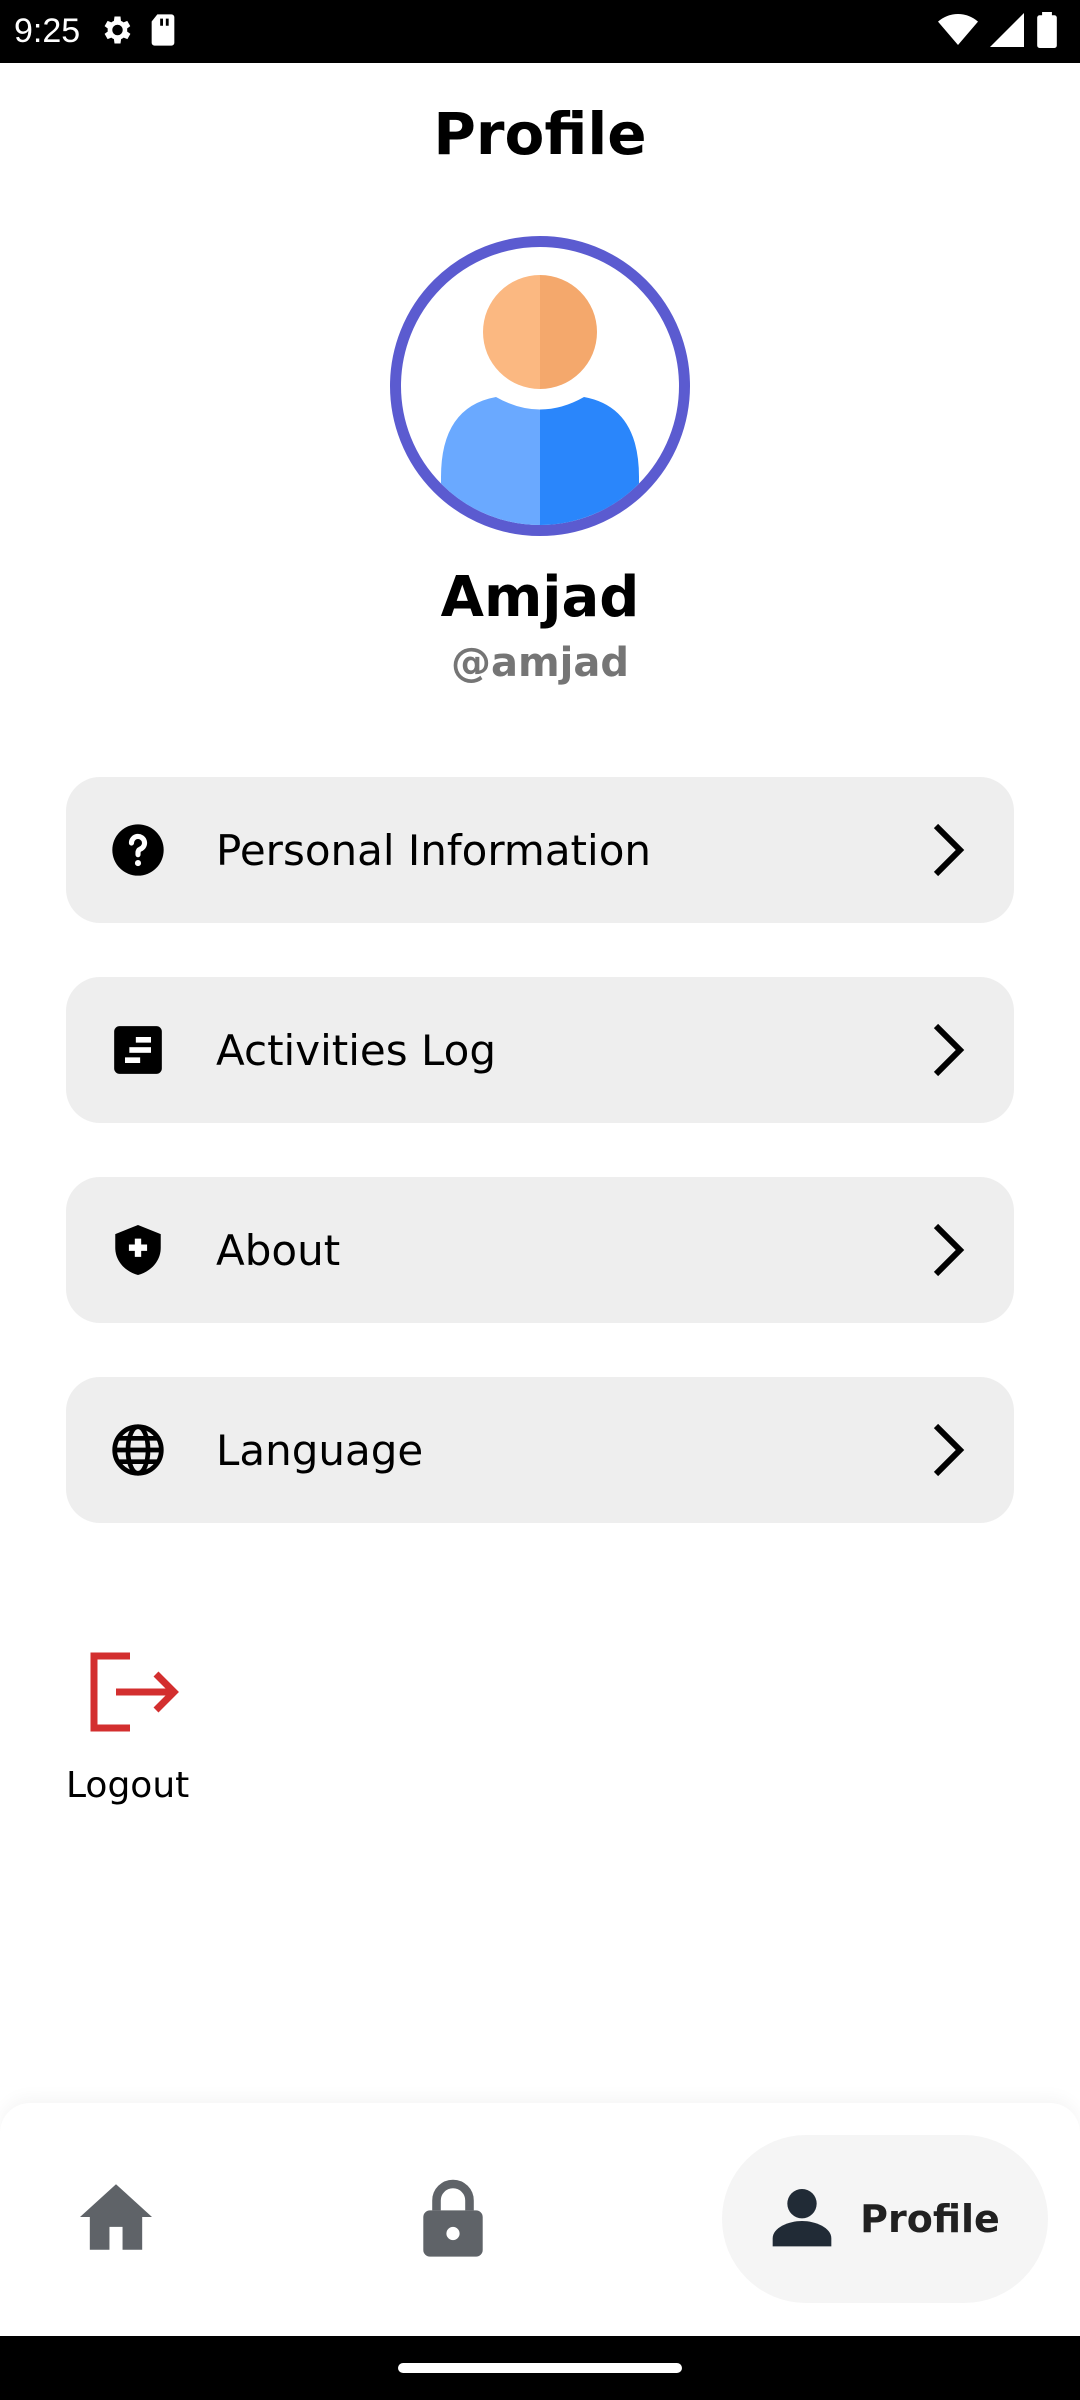  Describe the element at coordinates (138, 1450) in the screenshot. I see `globe-icon` at that location.